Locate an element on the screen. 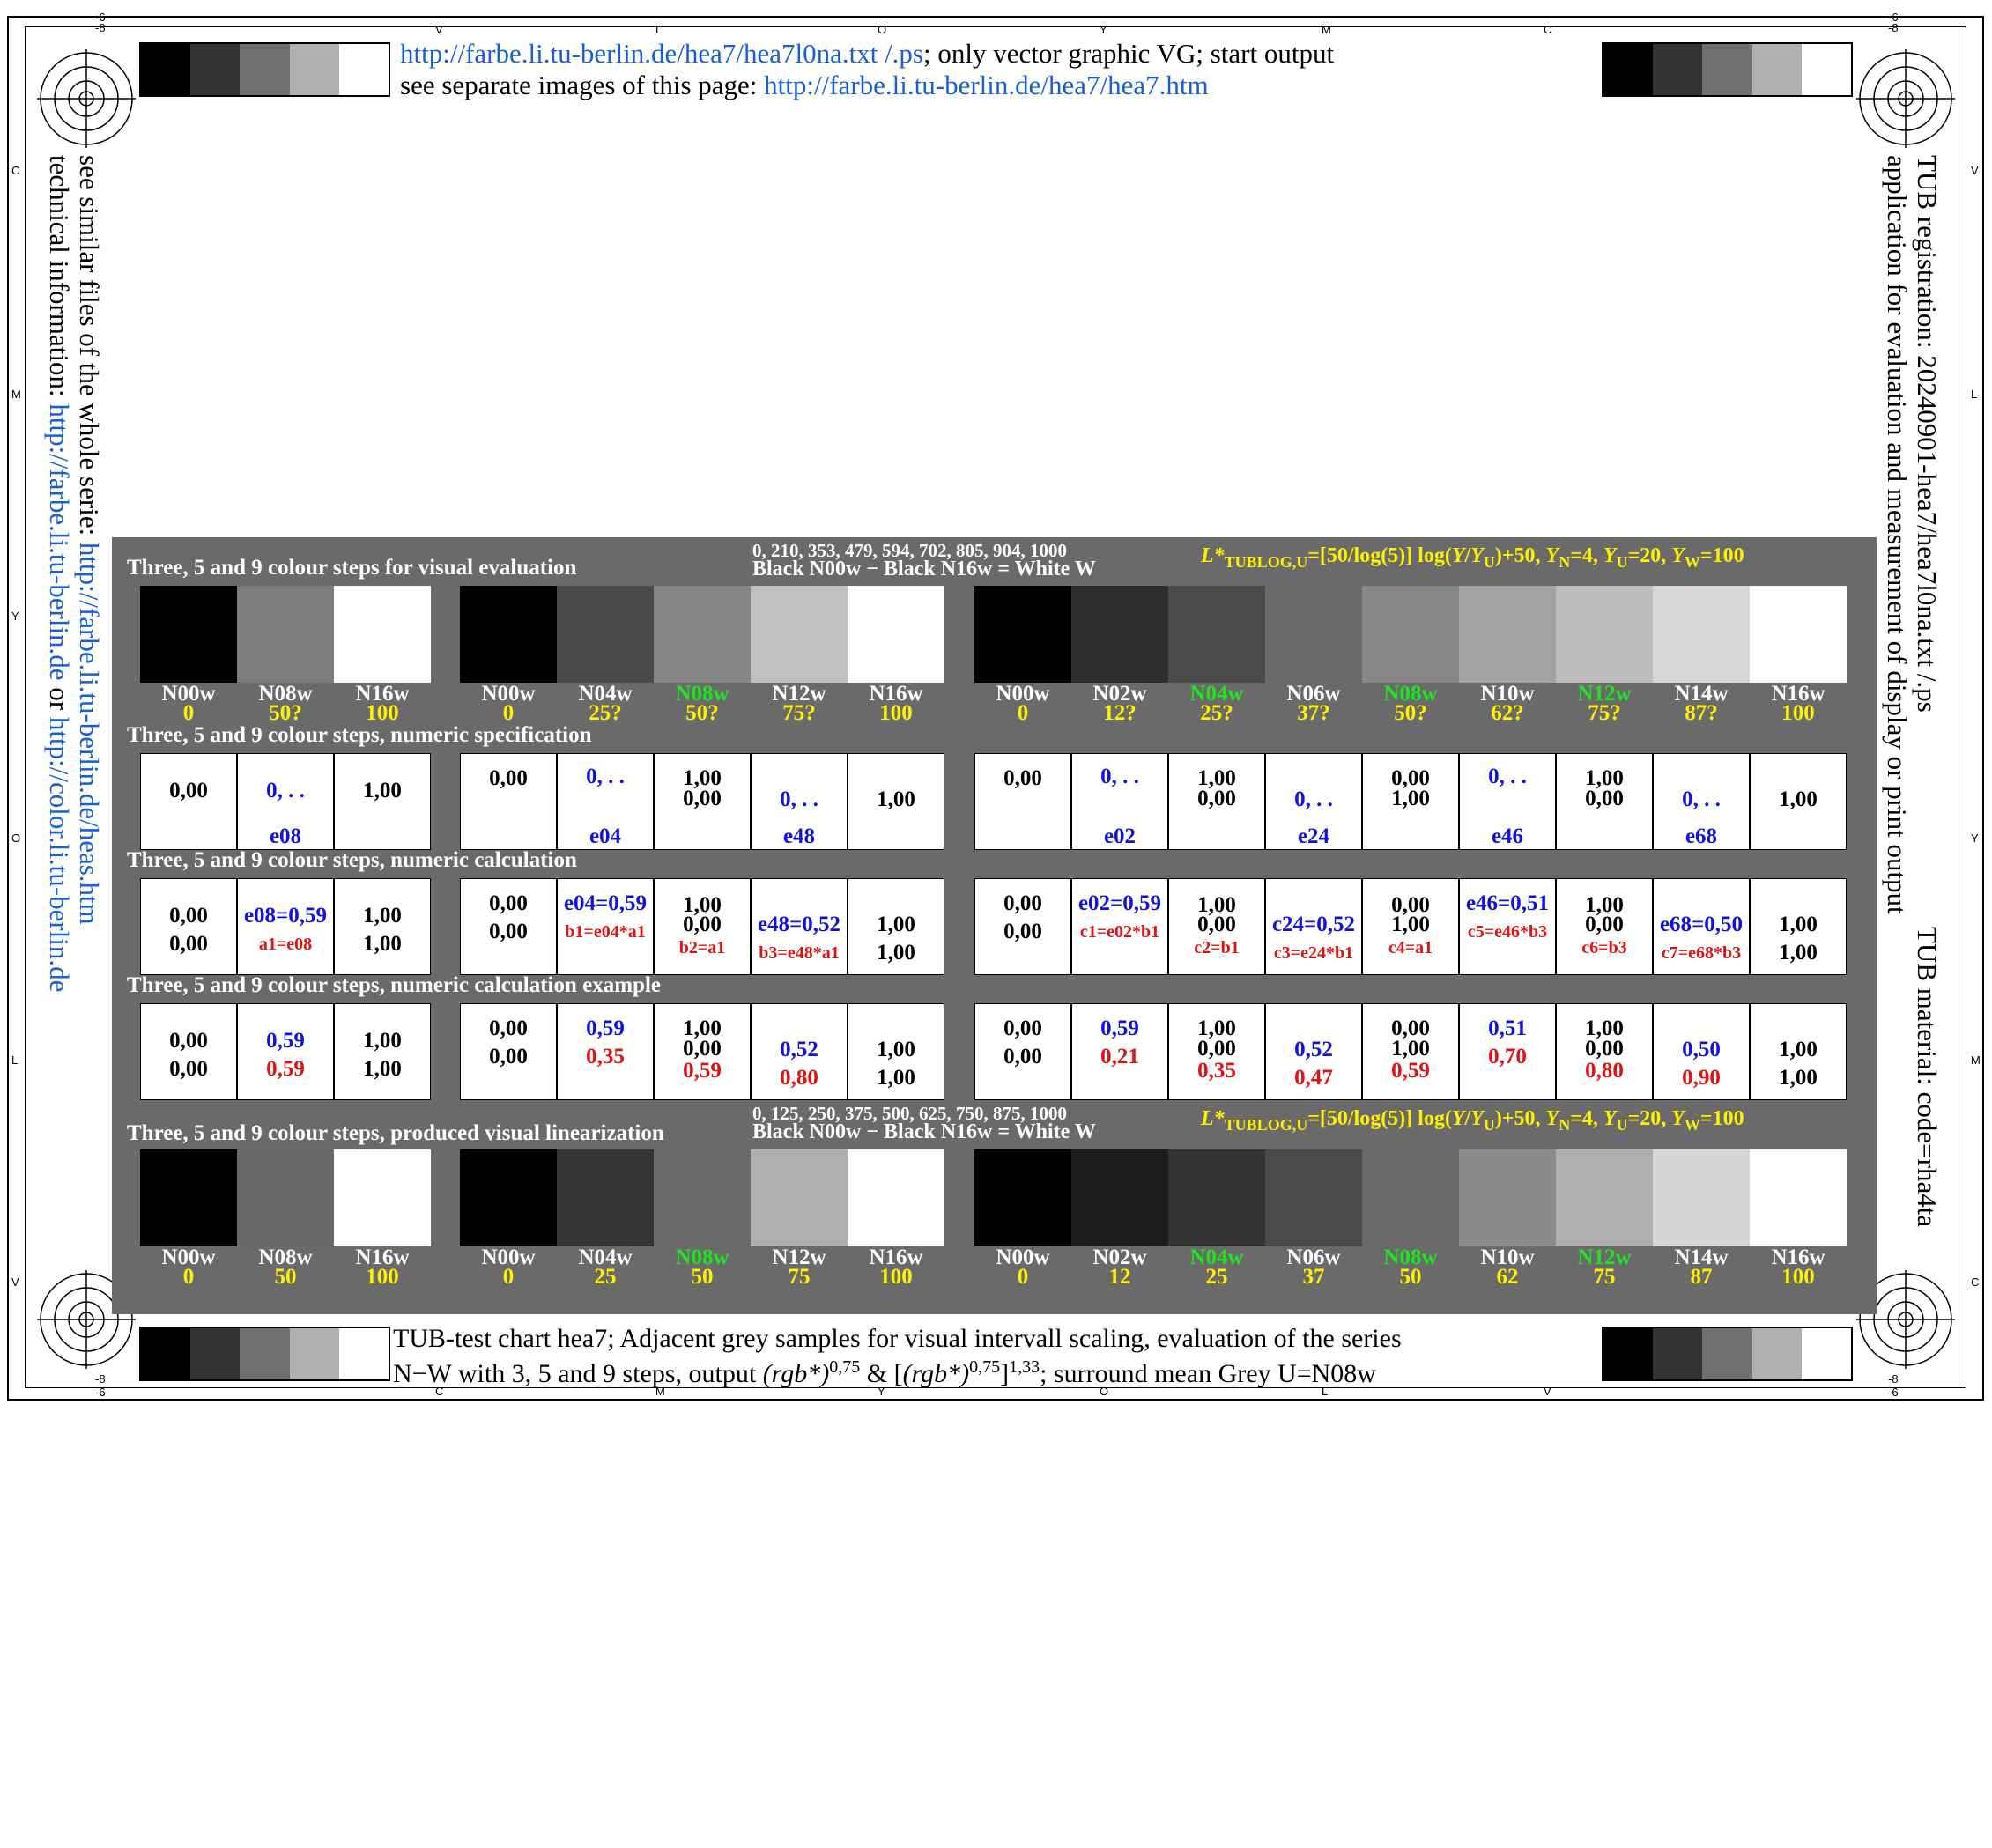 This screenshot has width=1992, height=1848. left-url-3: http://color.li.tu-berlin.de is located at coordinates (59, 855).